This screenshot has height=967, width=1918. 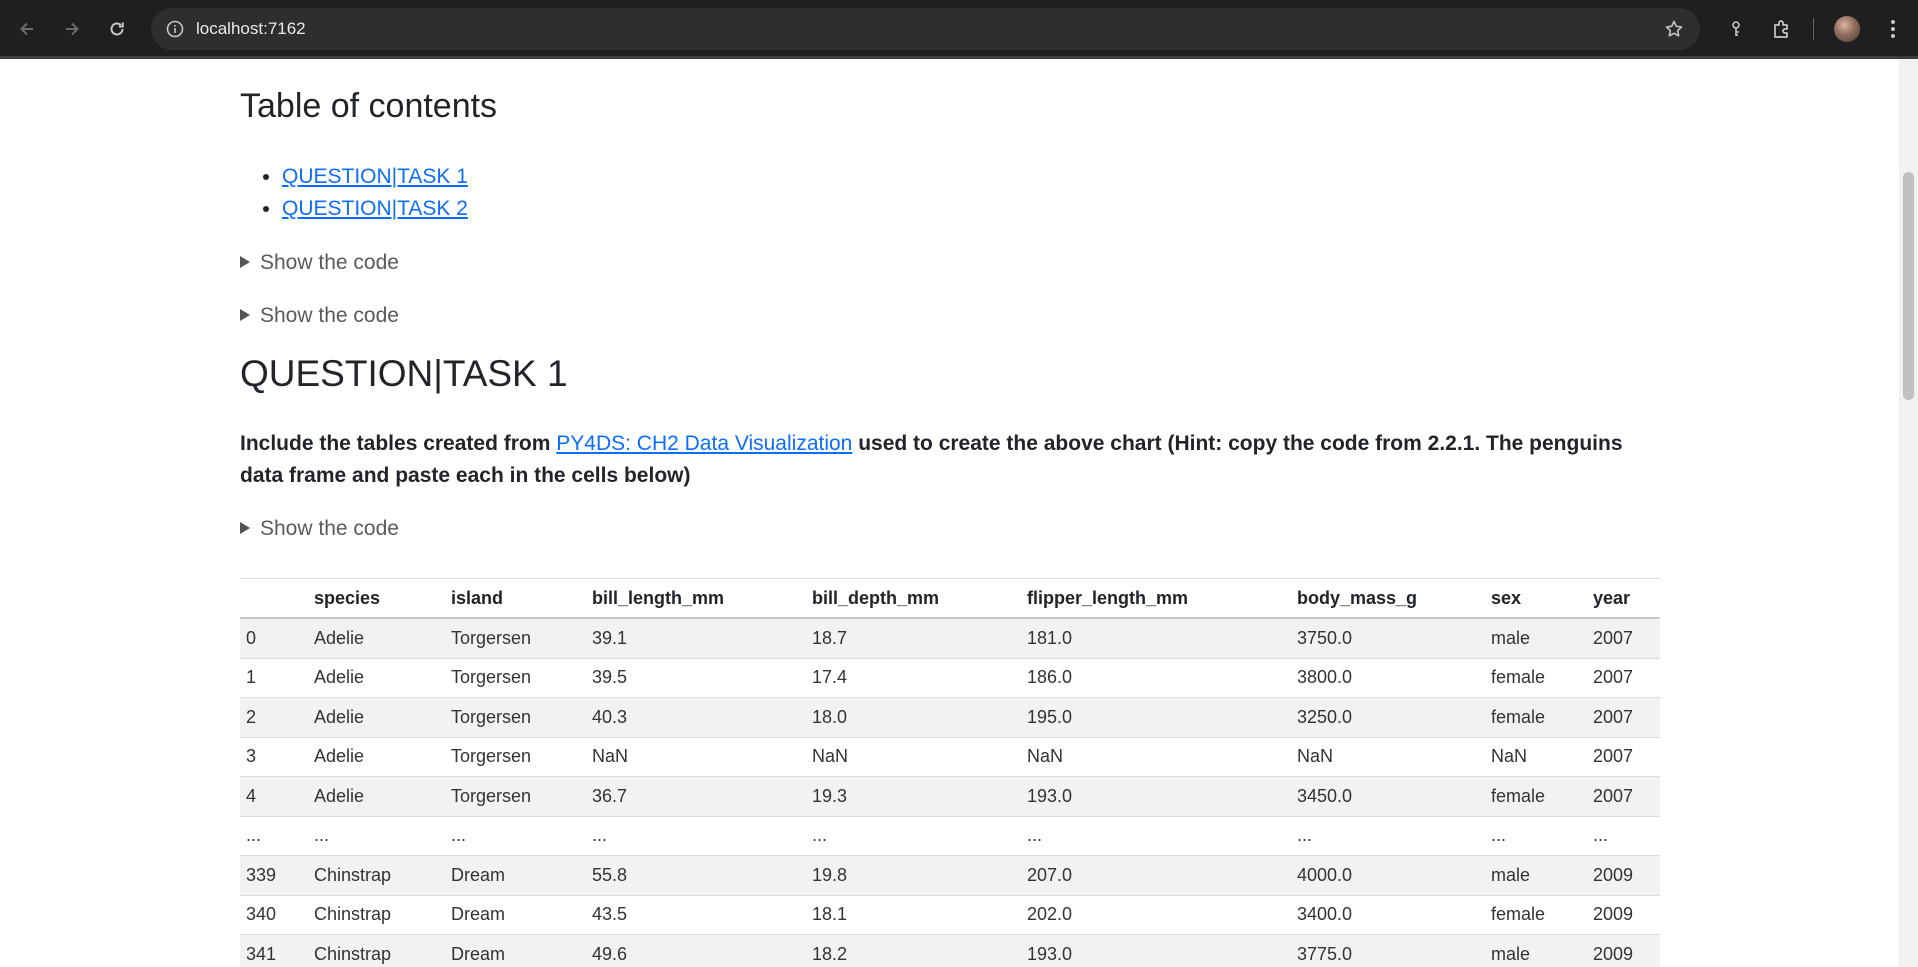 I want to click on row-index-cell: 1, so click(x=274, y=678).